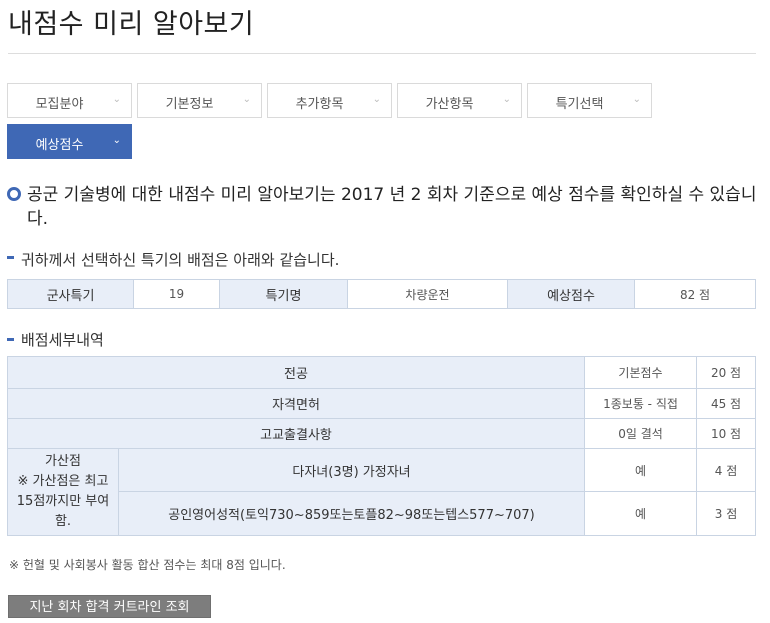 Image resolution: width=770 pixels, height=623 pixels. I want to click on step-label: 추가항목, so click(319, 104).